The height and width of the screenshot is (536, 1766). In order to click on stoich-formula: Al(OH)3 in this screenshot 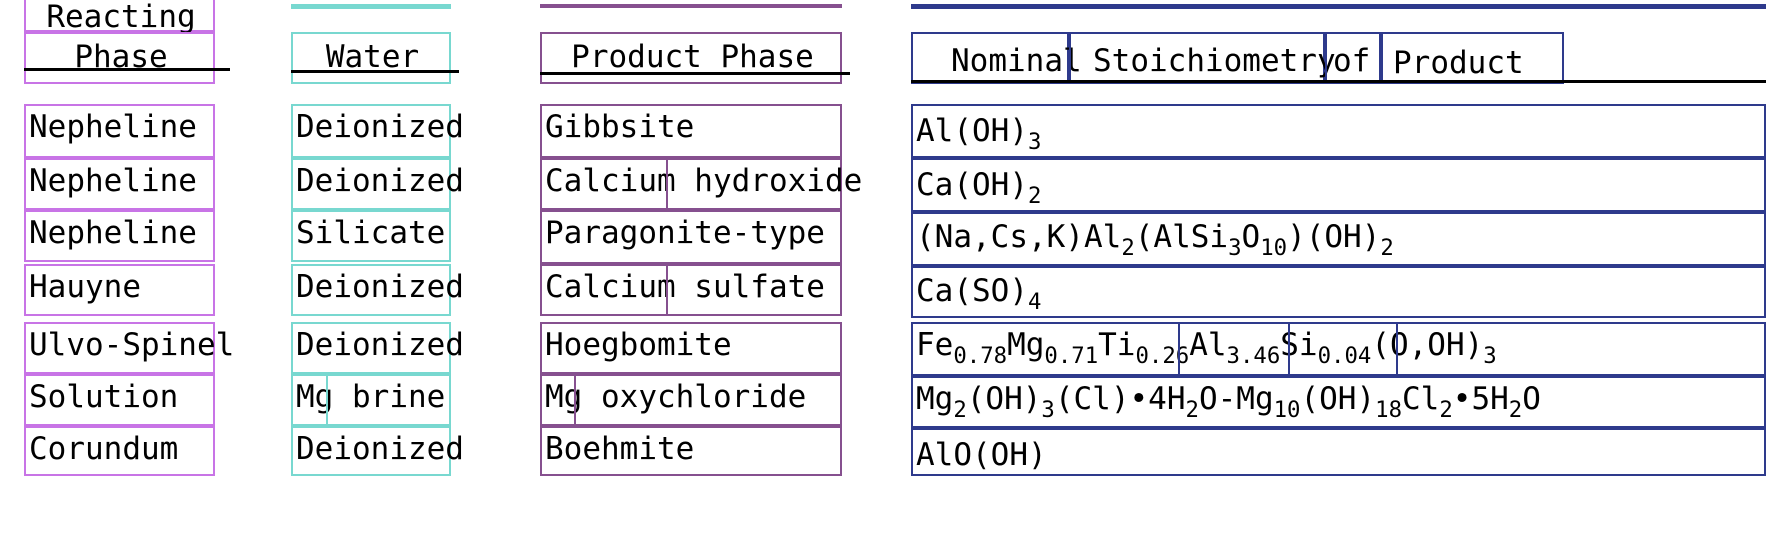, I will do `click(979, 134)`.